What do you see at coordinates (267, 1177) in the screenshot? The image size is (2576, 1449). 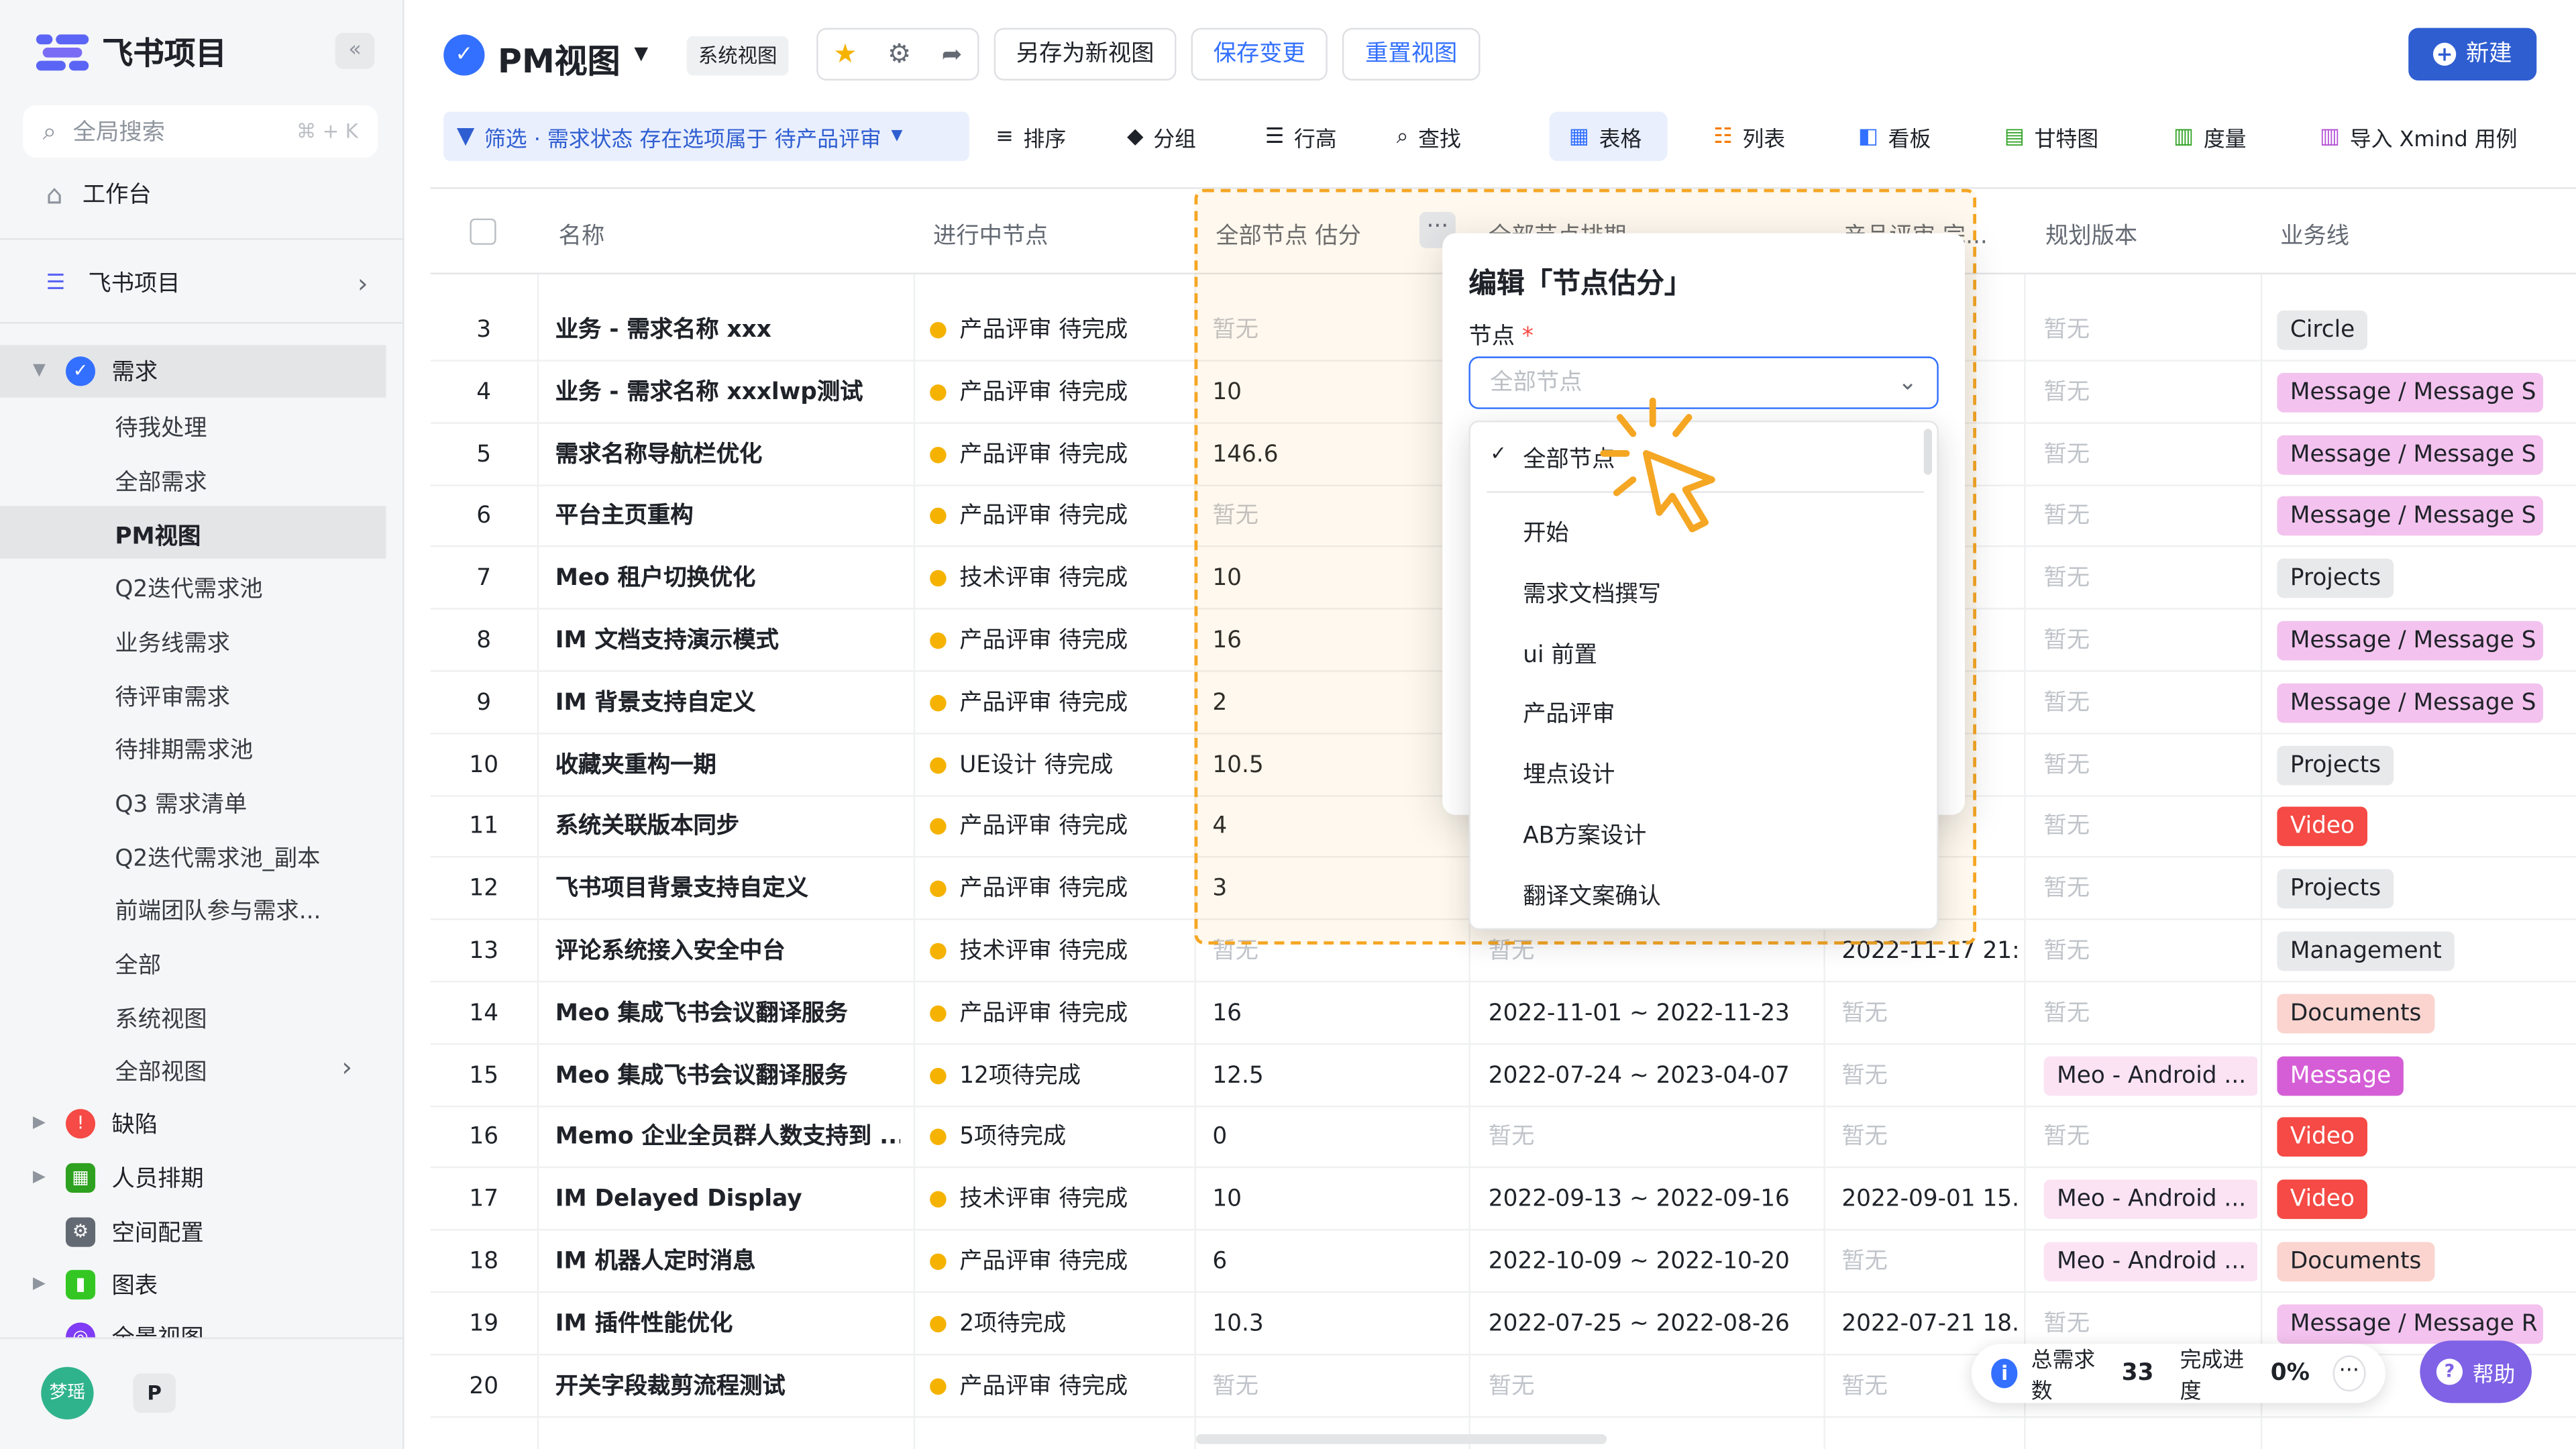 I see `module-schedule: ▦ 人员排期` at bounding box center [267, 1177].